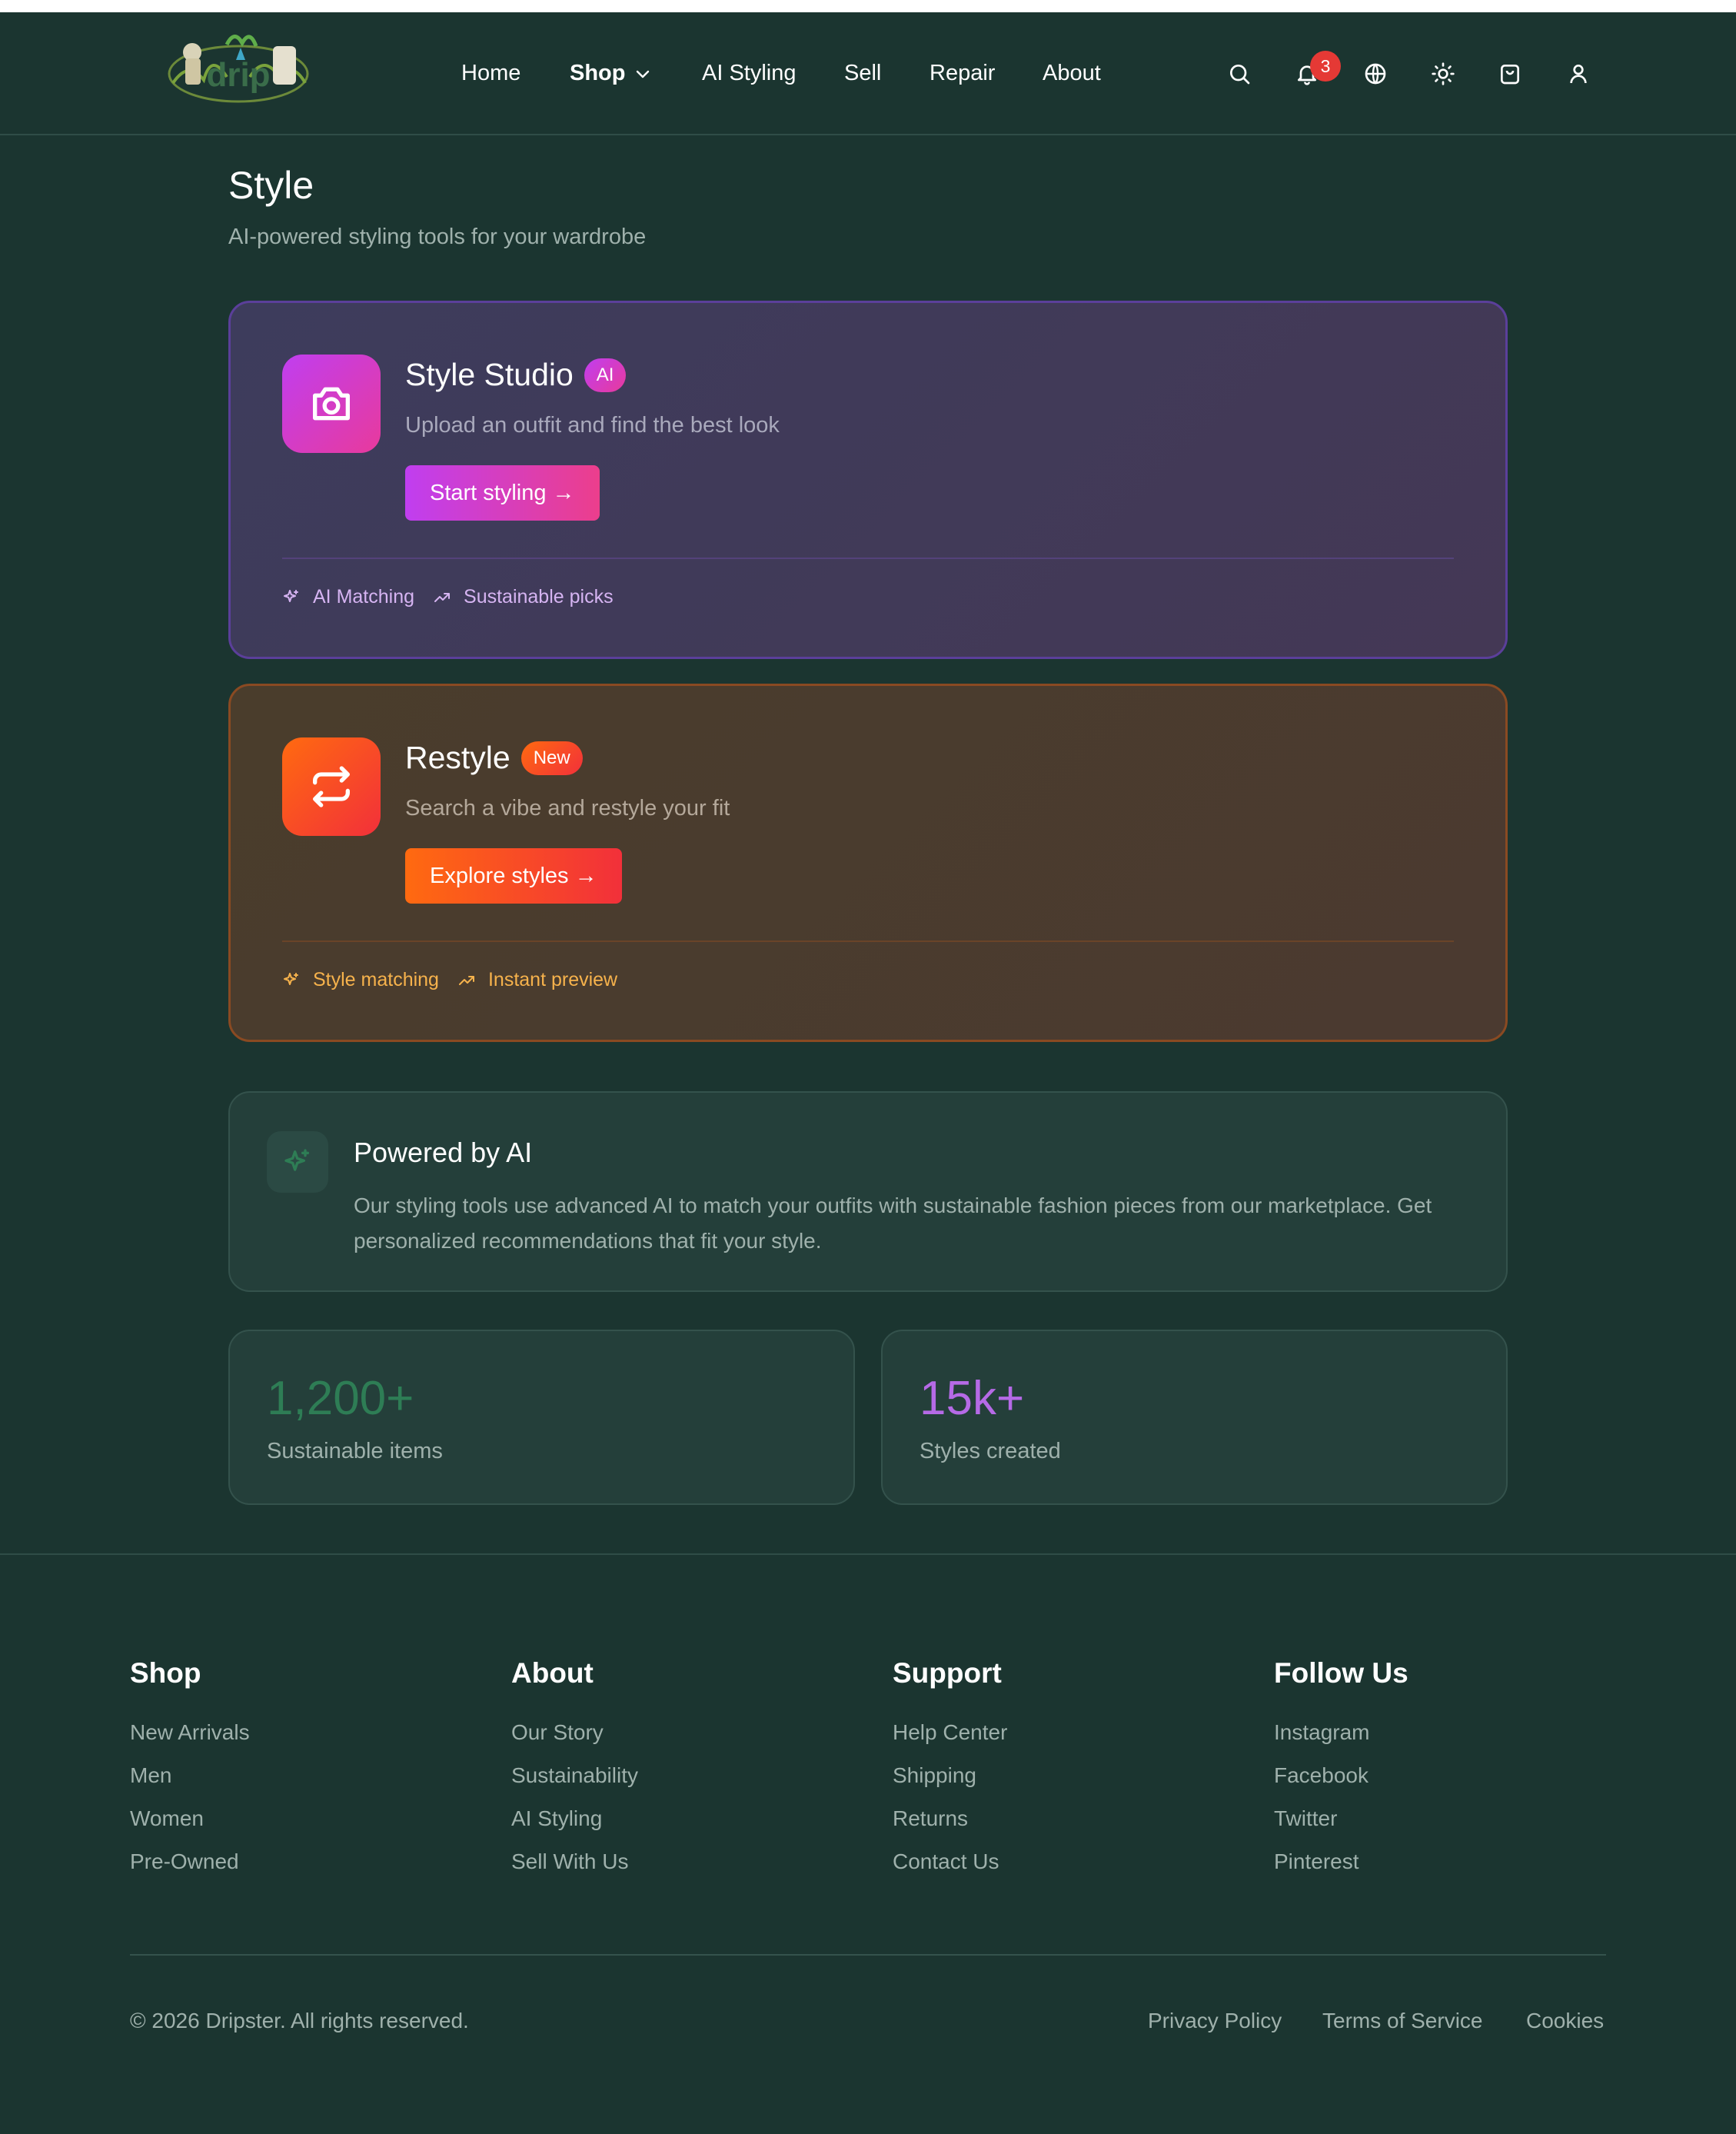 The width and height of the screenshot is (1736, 2134). Describe the element at coordinates (1402, 2021) in the screenshot. I see `terms-of-service-link: Terms of Service` at that location.